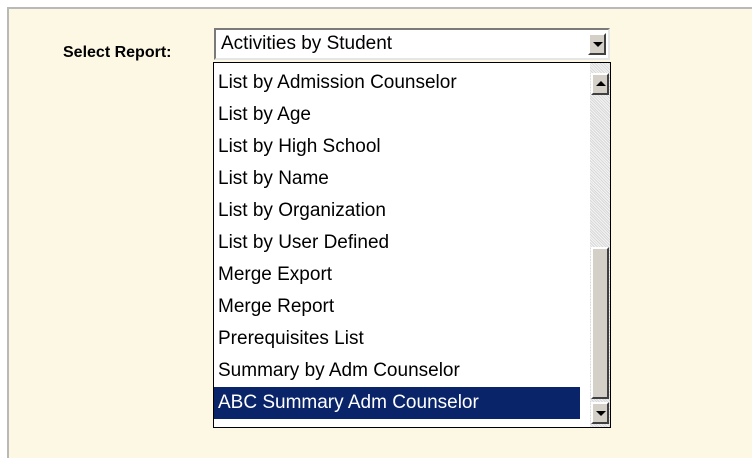  Describe the element at coordinates (397, 243) in the screenshot. I see `list-item: List by User Defined` at that location.